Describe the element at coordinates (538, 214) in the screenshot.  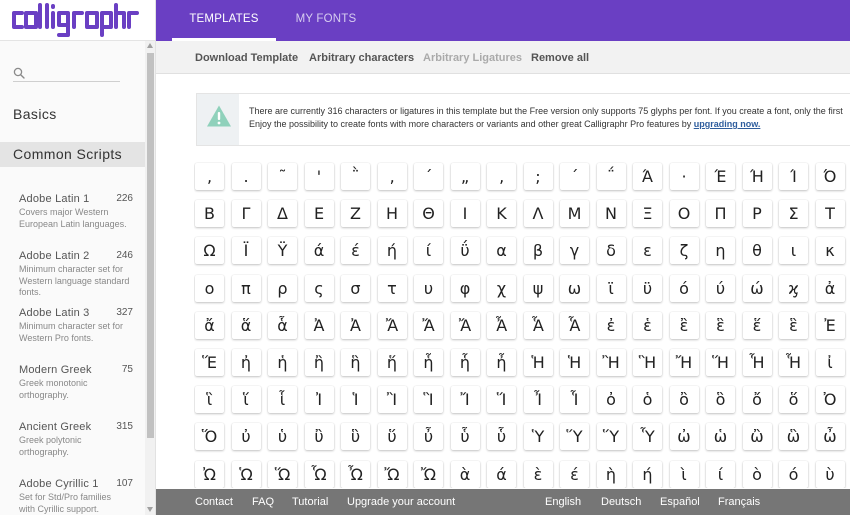
I see `glyph-cell: Λ` at that location.